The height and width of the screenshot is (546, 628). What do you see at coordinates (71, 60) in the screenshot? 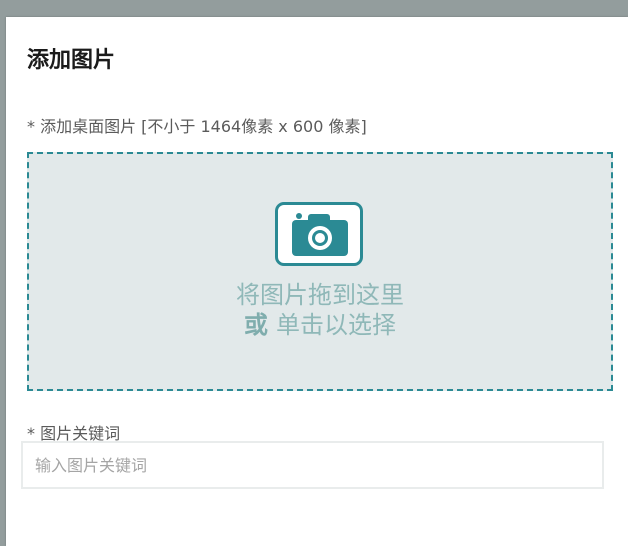
I see `dialog-title: 添加图片` at bounding box center [71, 60].